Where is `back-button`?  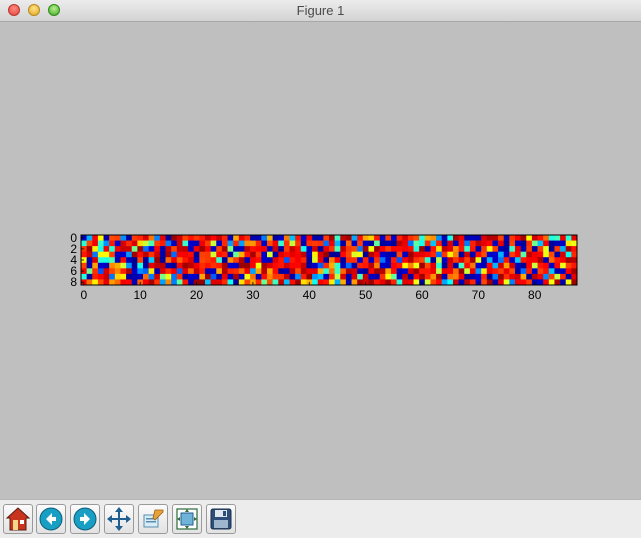 back-button is located at coordinates (51, 519).